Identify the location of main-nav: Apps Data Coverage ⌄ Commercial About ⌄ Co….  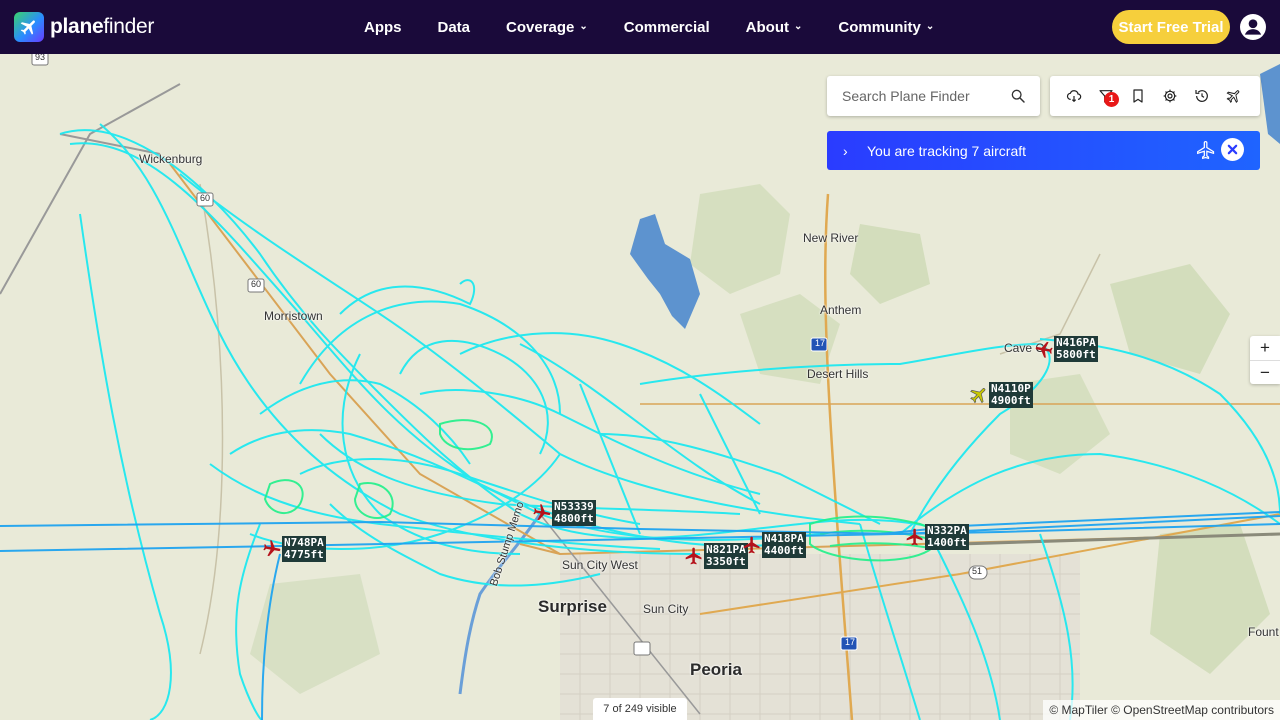
(667, 27).